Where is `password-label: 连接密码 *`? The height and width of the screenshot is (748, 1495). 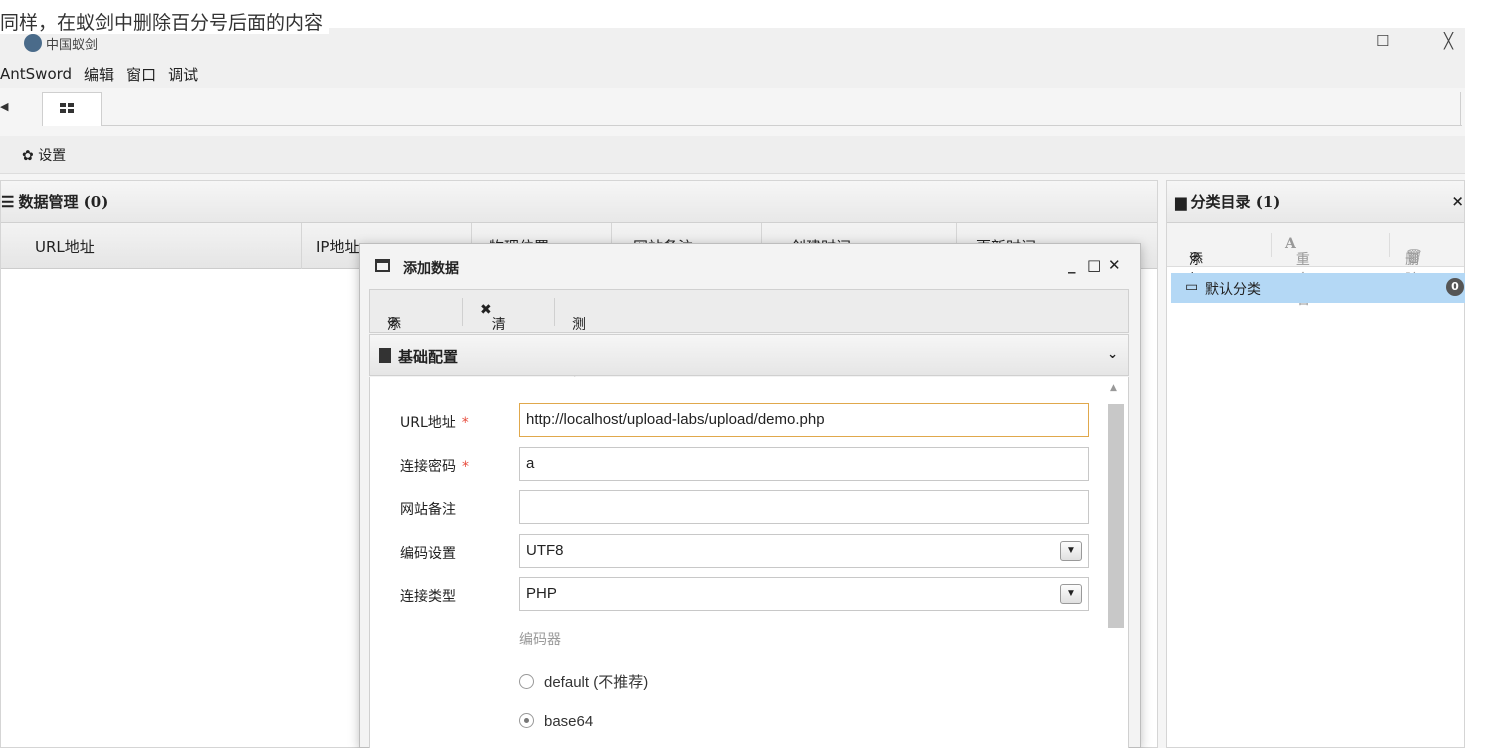 password-label: 连接密码 * is located at coordinates (434, 467).